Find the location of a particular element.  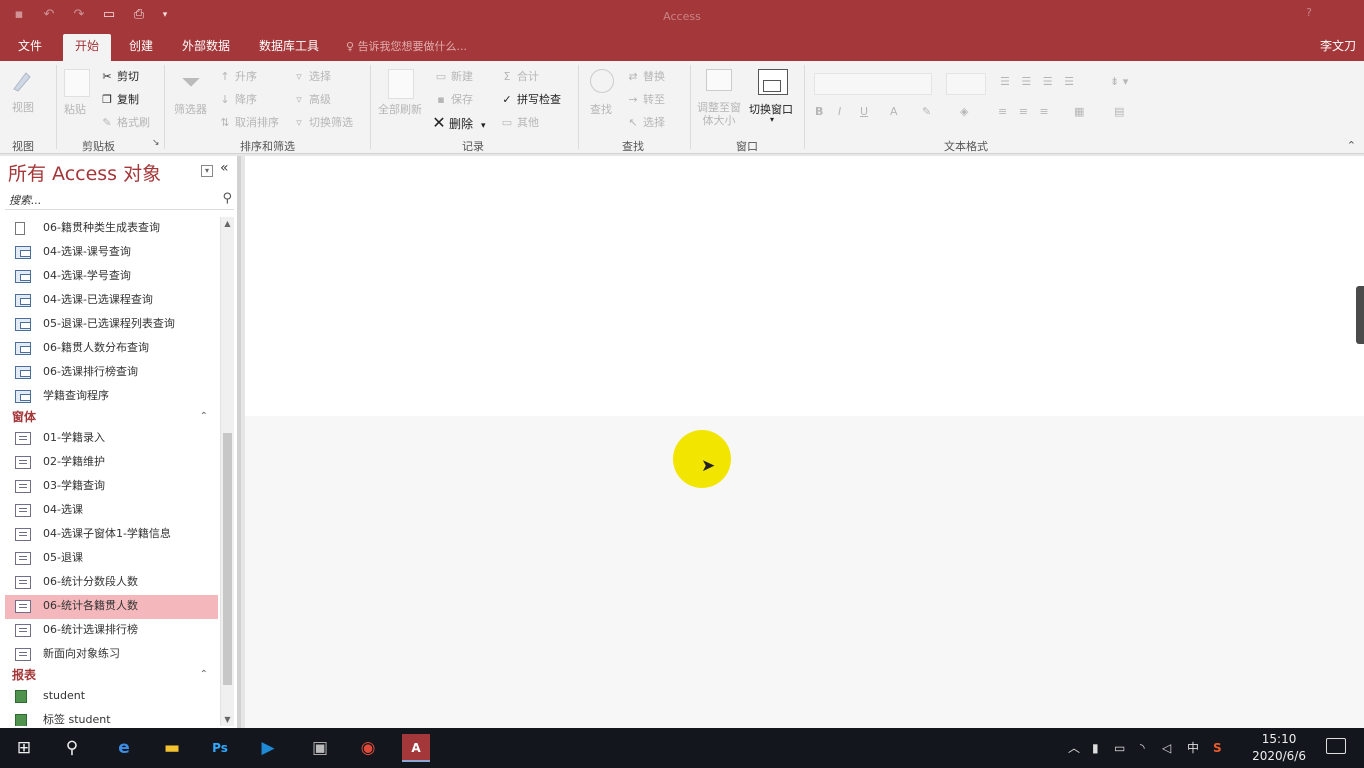

advanced-filter-button: ▿ 高级 is located at coordinates (311, 99).